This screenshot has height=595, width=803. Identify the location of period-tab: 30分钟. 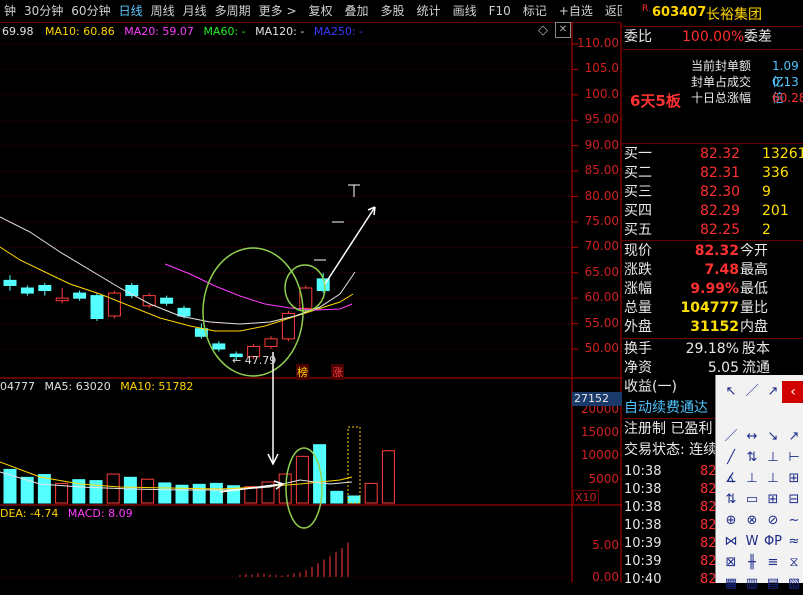
(43, 11).